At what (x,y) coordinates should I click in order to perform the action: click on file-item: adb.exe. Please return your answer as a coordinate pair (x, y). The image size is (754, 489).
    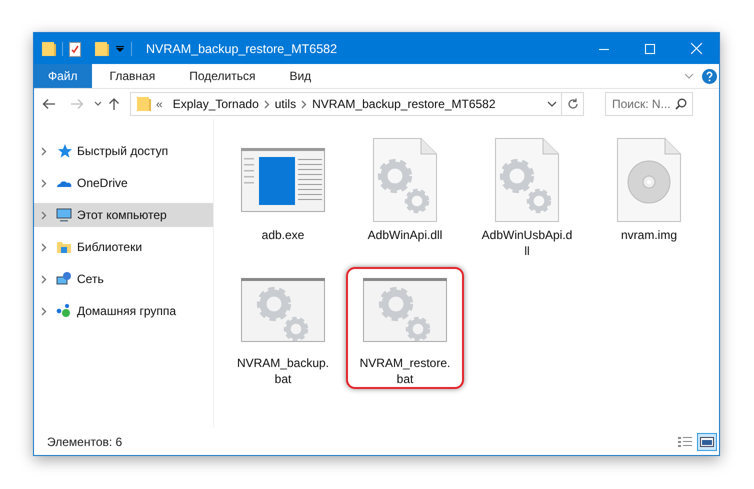
    Looking at the image, I should click on (283, 197).